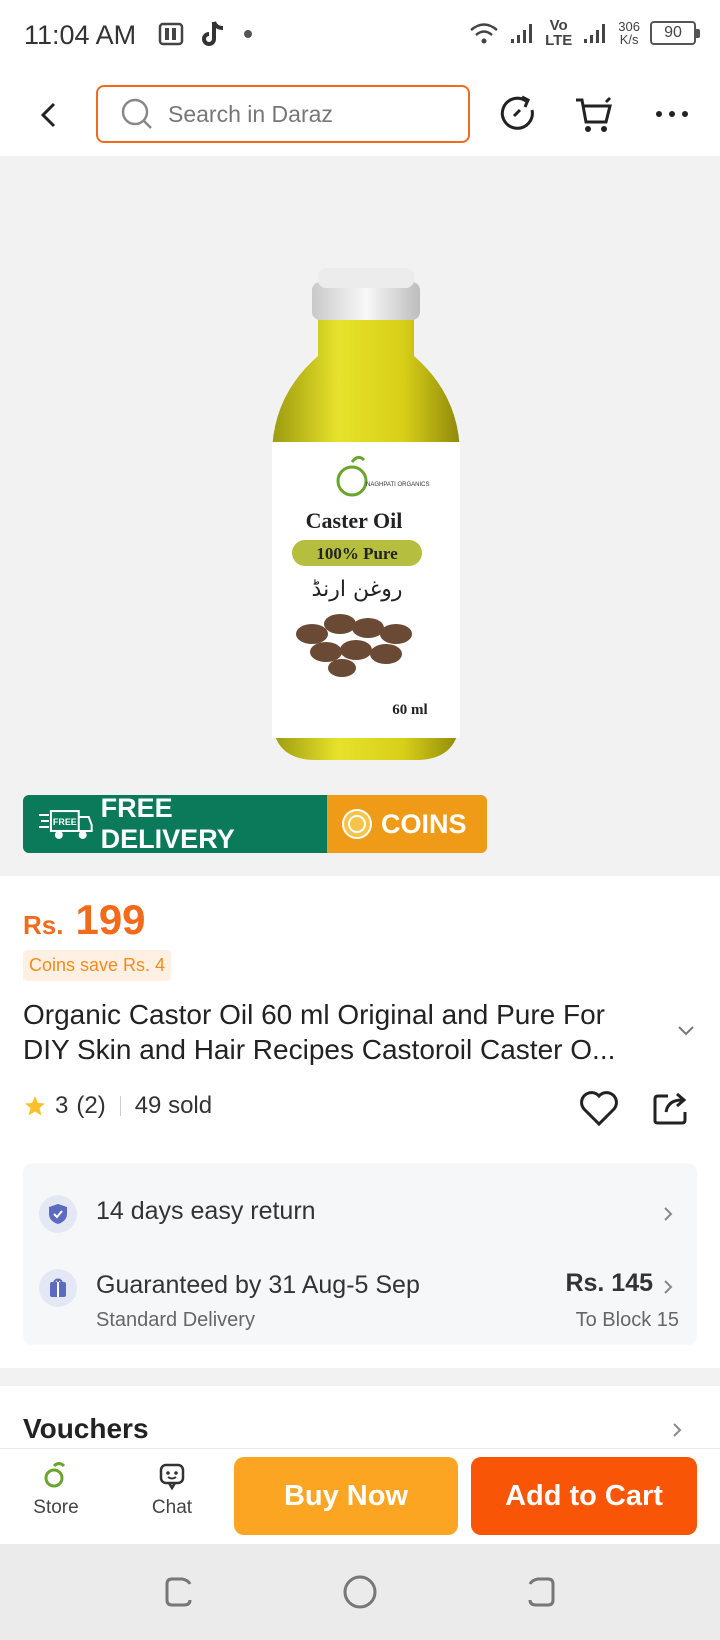  What do you see at coordinates (484, 33) in the screenshot?
I see `wifi-icon` at bounding box center [484, 33].